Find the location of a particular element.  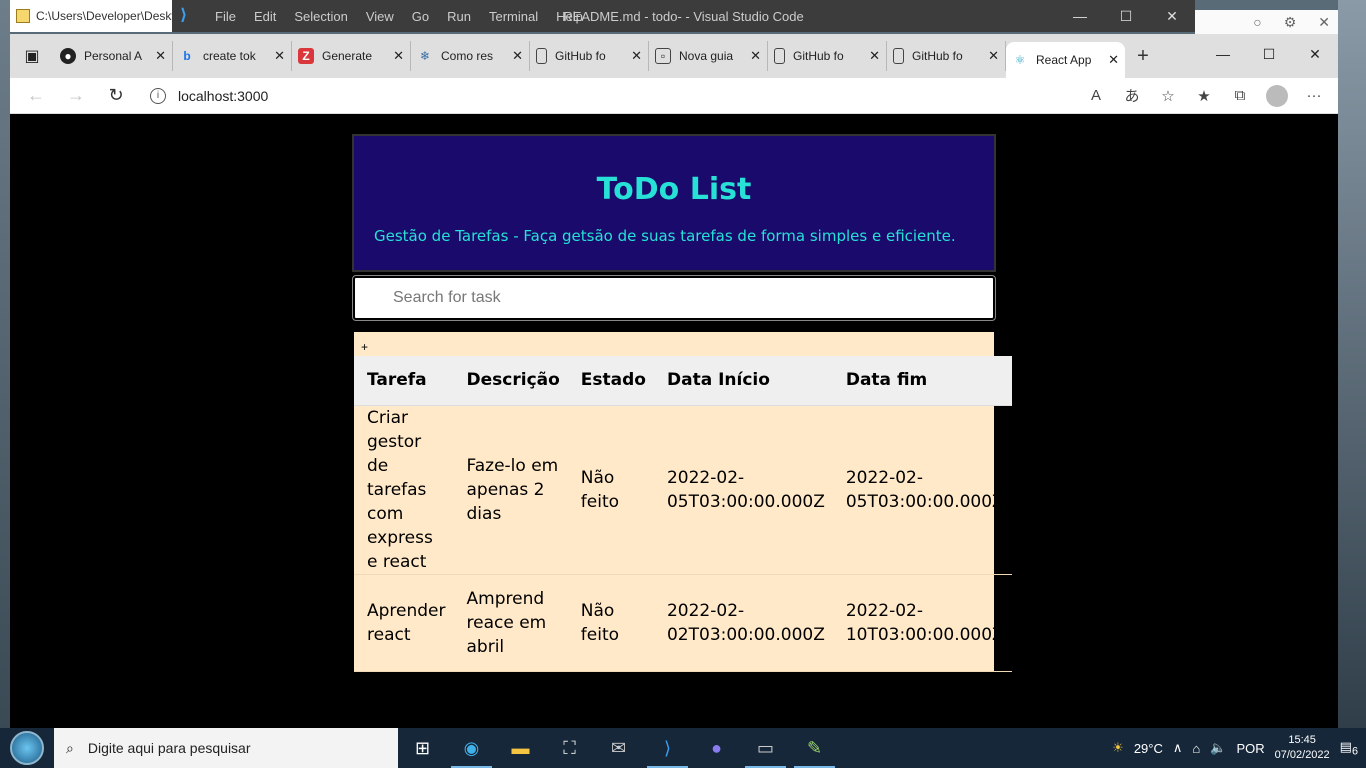

background-window: ○ ⚙ ✕ is located at coordinates (1266, 22).